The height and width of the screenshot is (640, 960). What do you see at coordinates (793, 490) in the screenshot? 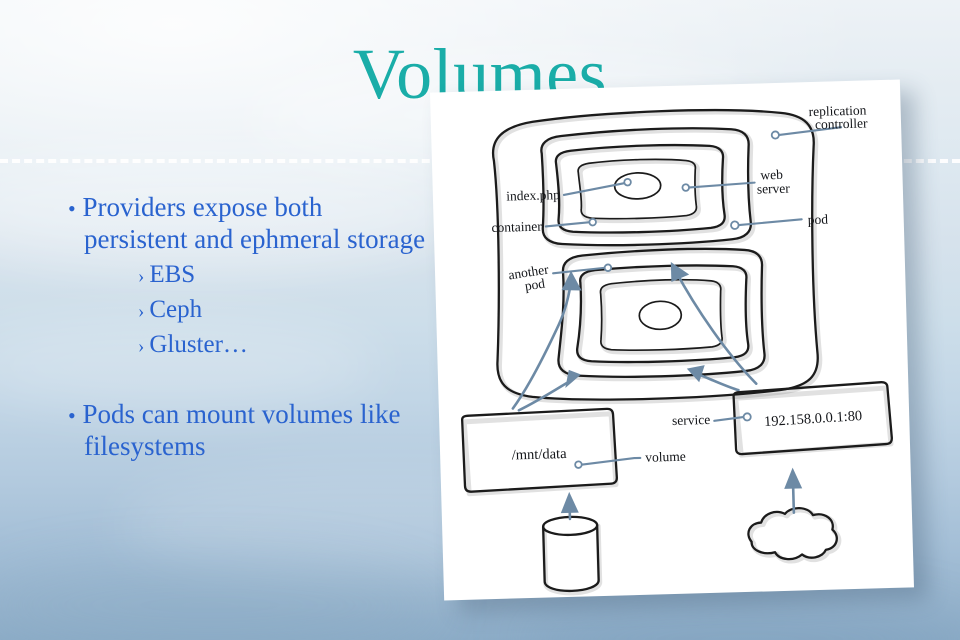
I see `connector-cloud-to-service` at bounding box center [793, 490].